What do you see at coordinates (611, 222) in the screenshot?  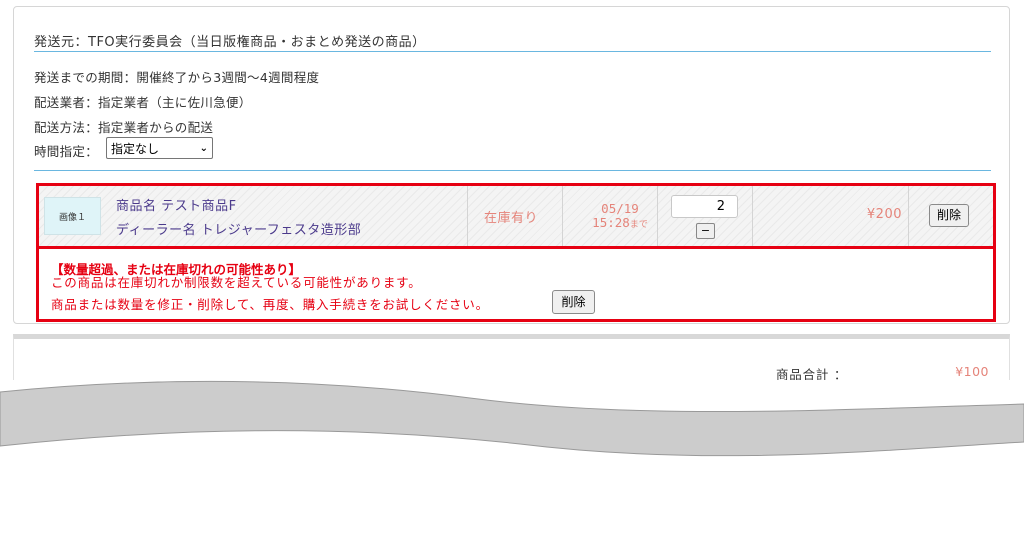 I see `deadline-time: 15:28` at bounding box center [611, 222].